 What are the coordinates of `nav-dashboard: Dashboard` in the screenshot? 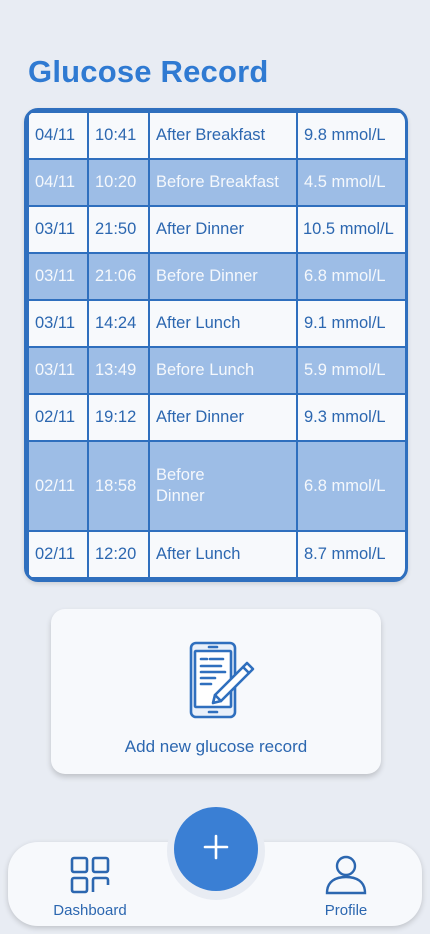 It's located at (90, 887).